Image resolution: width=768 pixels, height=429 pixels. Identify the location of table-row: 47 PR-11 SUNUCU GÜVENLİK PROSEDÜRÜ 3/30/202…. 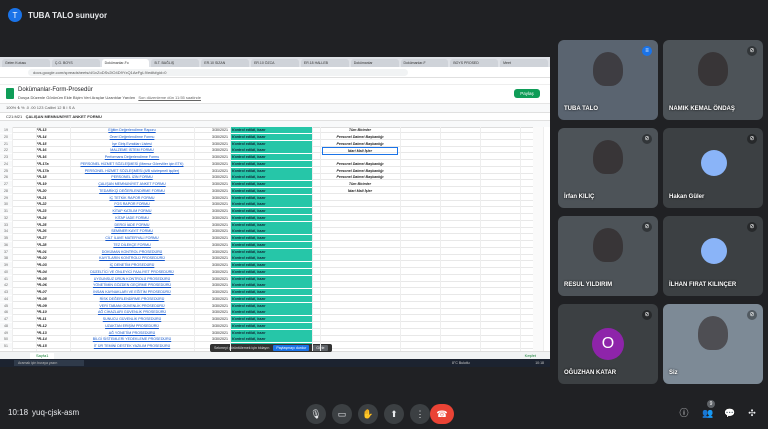
(275, 319).